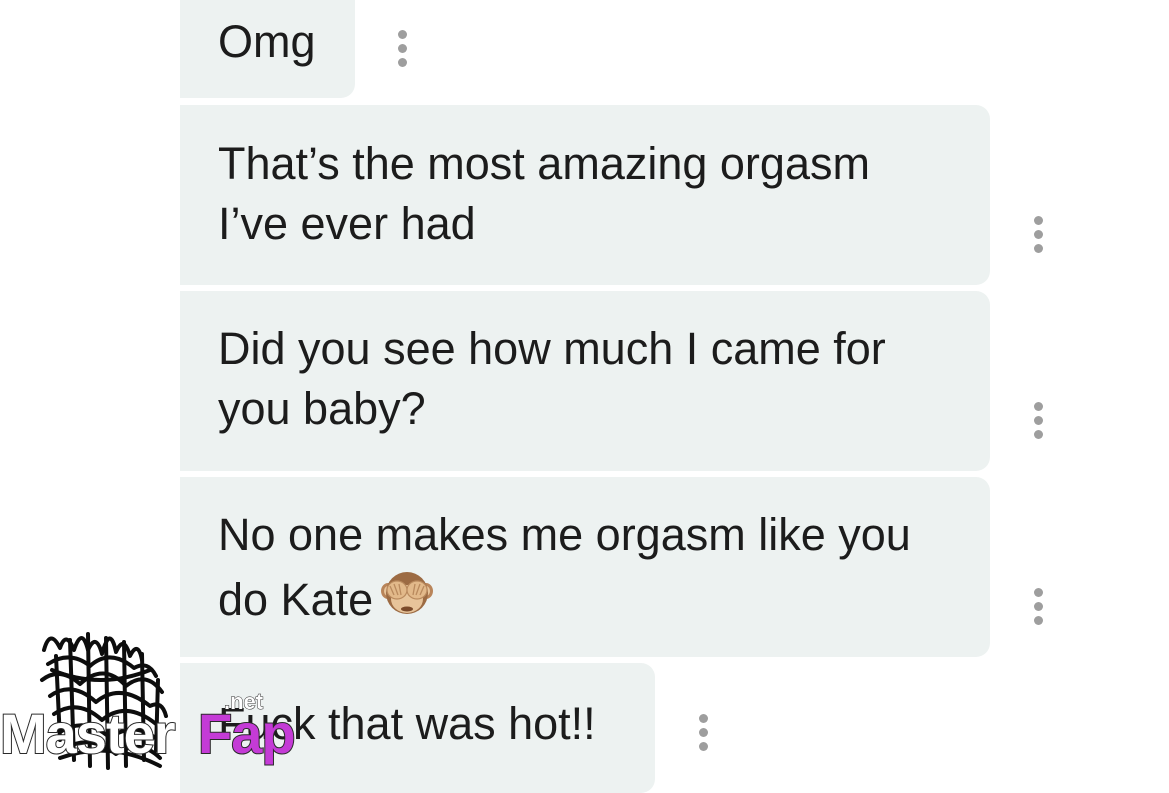  What do you see at coordinates (243, 701) in the screenshot?
I see `watermark-suffix: .net` at bounding box center [243, 701].